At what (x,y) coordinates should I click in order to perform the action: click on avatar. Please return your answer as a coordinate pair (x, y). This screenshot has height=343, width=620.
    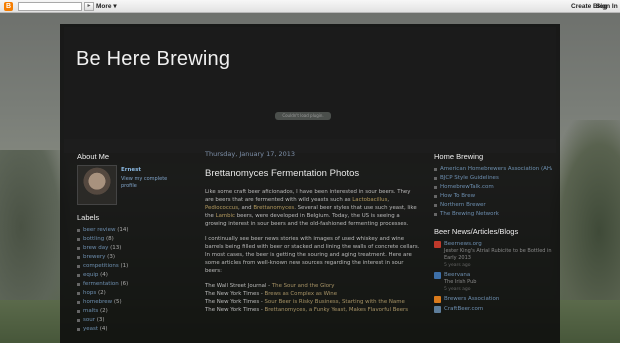
    Looking at the image, I should click on (97, 185).